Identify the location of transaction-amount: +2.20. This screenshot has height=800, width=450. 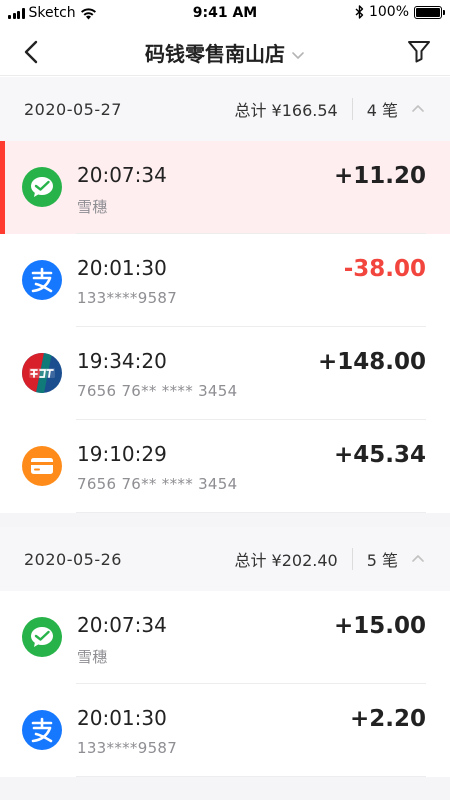
(387, 719).